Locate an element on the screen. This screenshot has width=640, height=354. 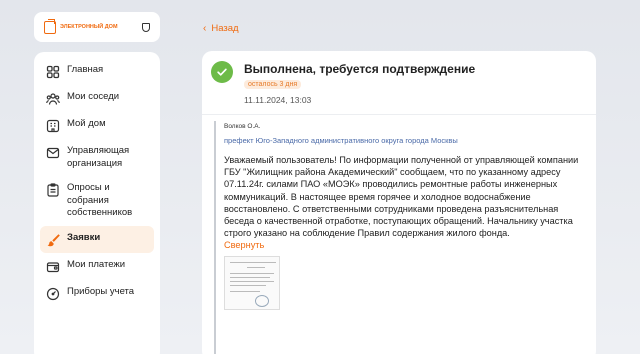
gauge-icon is located at coordinates (53, 294).